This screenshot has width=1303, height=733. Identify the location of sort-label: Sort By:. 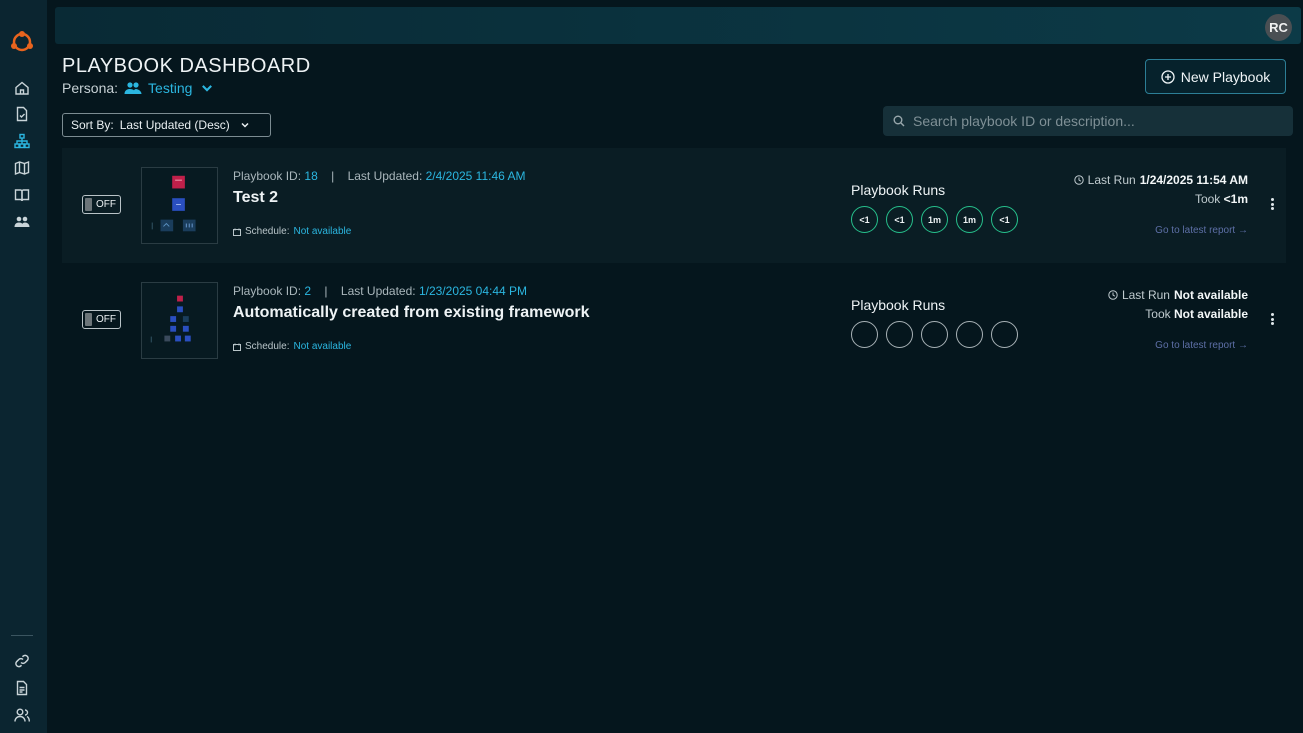
(92, 125).